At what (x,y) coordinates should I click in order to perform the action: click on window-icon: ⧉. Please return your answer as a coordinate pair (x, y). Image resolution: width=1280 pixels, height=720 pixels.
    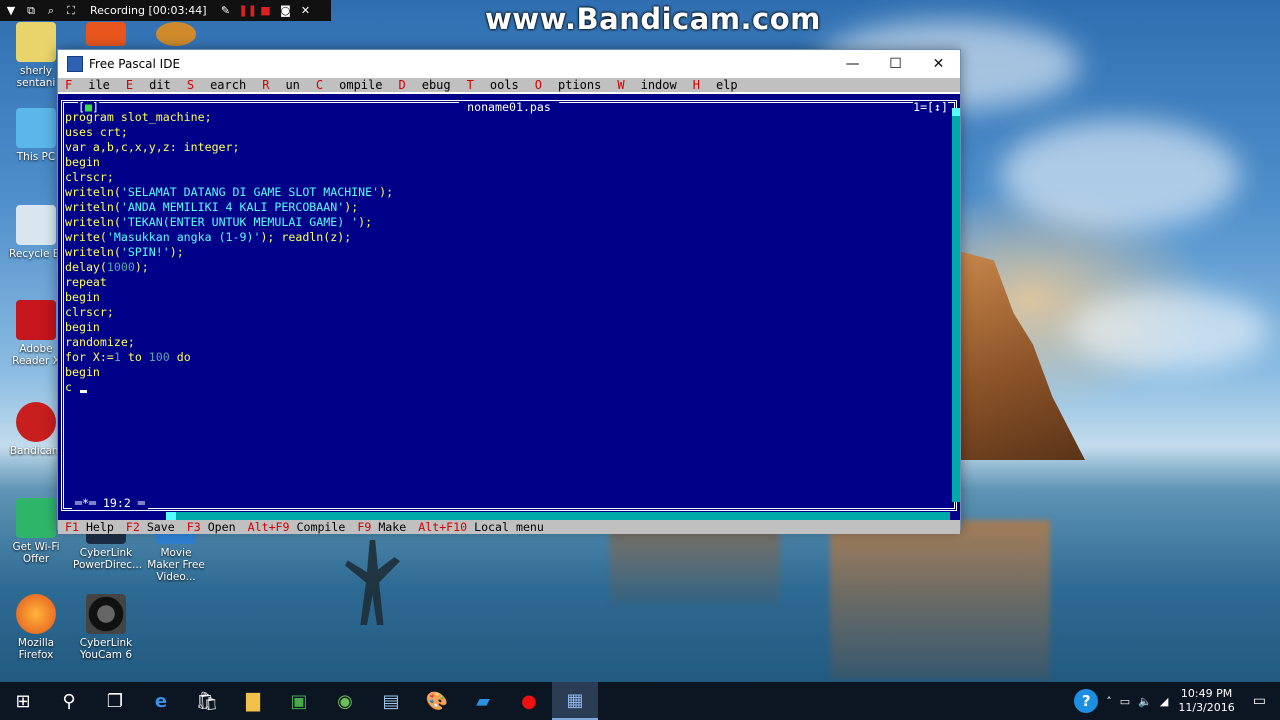
    Looking at the image, I should click on (31, 11).